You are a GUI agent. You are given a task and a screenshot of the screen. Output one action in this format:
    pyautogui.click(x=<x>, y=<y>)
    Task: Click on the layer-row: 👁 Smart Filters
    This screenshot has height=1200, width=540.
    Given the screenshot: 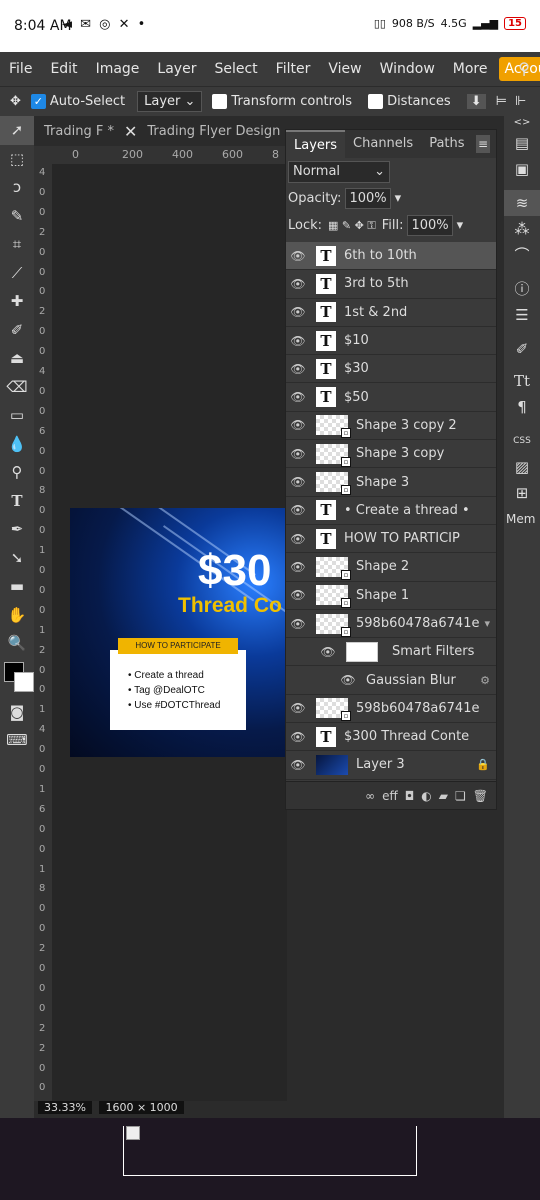 What is the action you would take?
    pyautogui.click(x=391, y=652)
    